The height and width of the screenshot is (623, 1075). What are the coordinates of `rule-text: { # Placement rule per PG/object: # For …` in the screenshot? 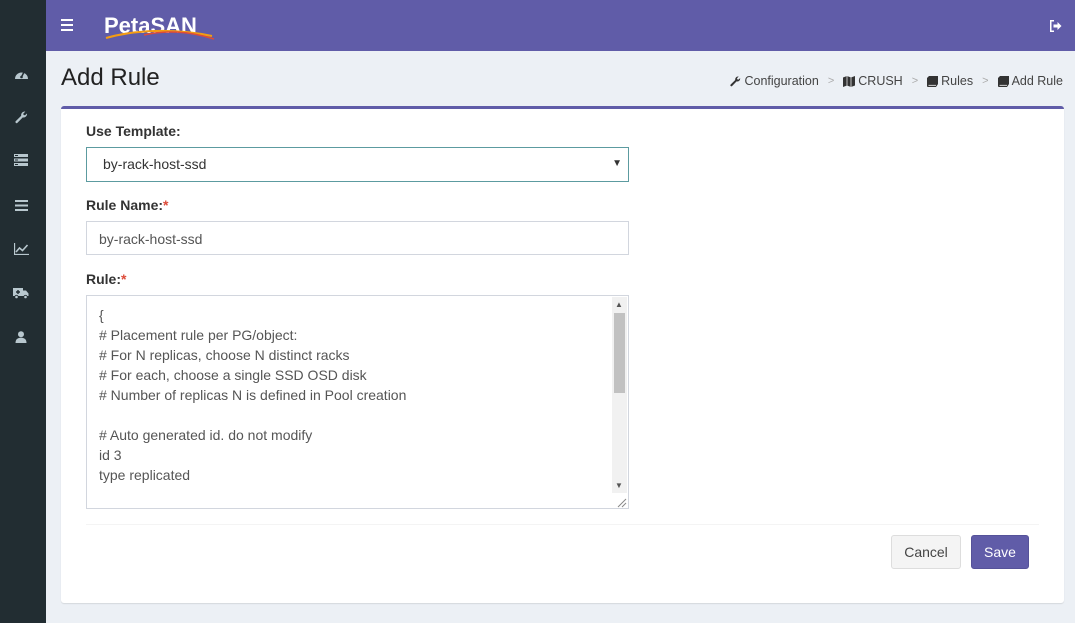 It's located at (254, 407).